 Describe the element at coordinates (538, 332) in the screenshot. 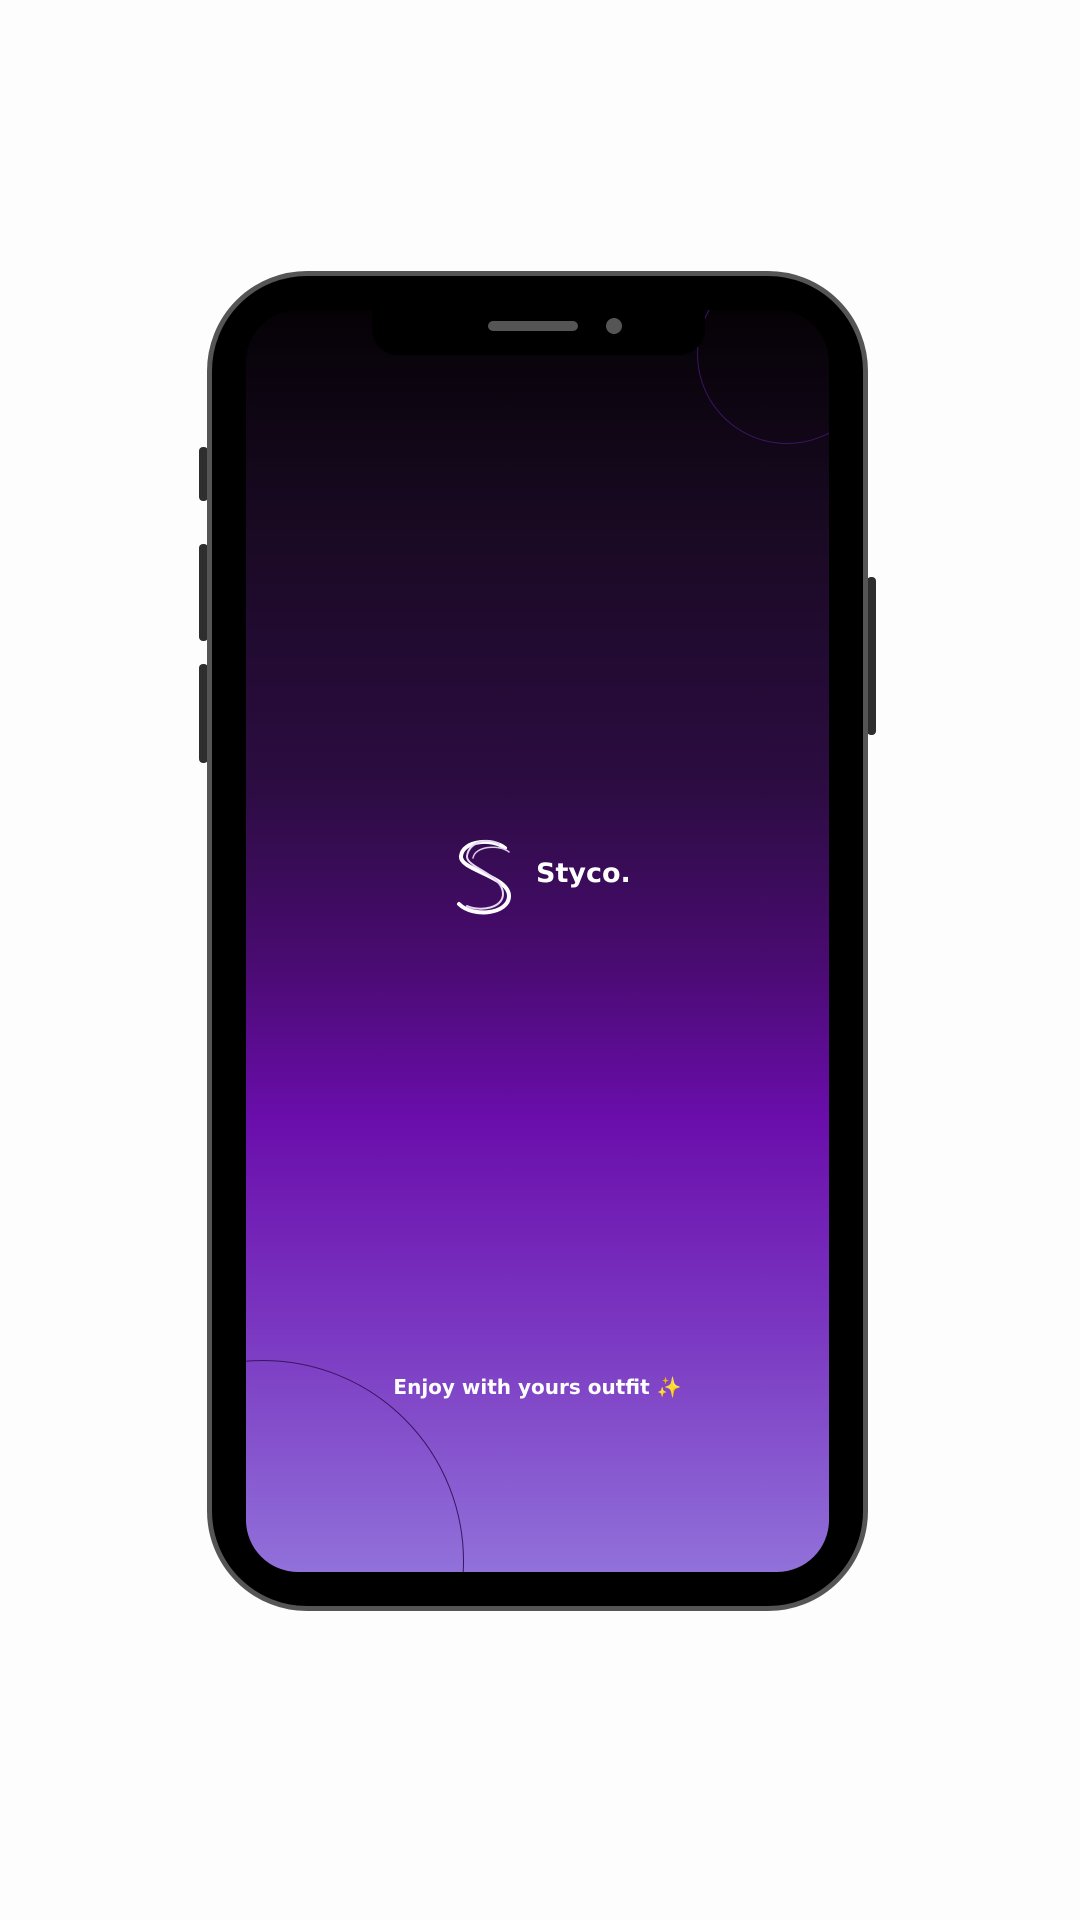

I see `notch` at that location.